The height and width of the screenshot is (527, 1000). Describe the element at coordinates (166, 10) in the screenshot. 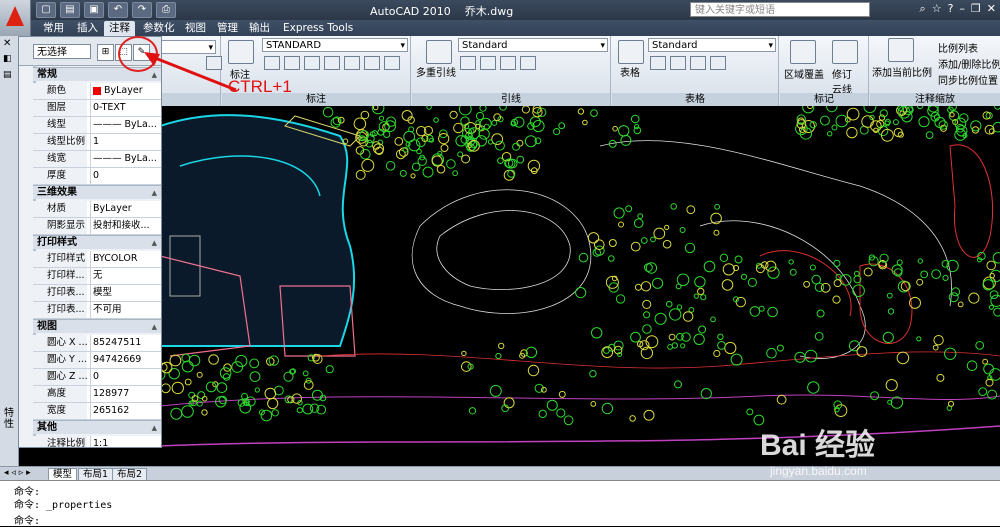

I see `plot-icon: ⎙` at that location.